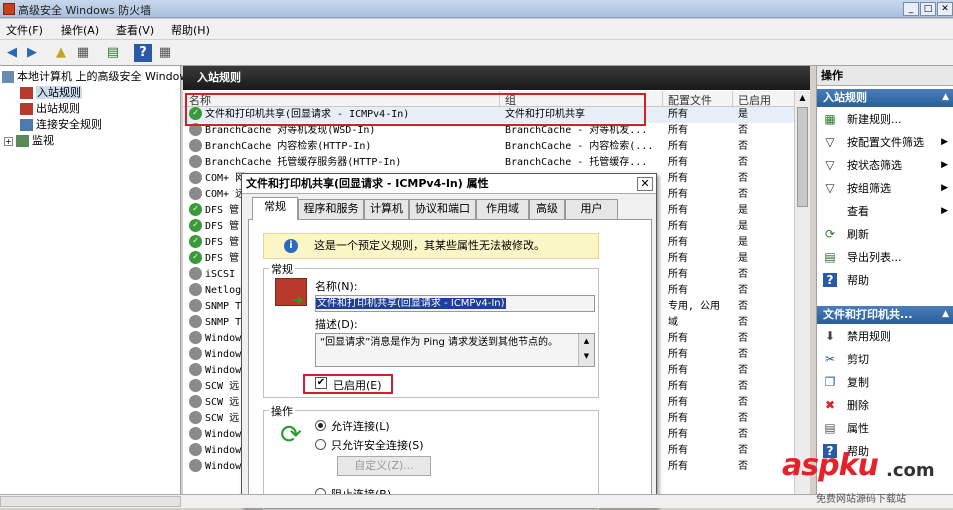 This screenshot has width=953, height=510. Describe the element at coordinates (455, 350) in the screenshot. I see `description-field: “回显请求”消息是作为 Ping 请求发送到其他节点的。` at that location.